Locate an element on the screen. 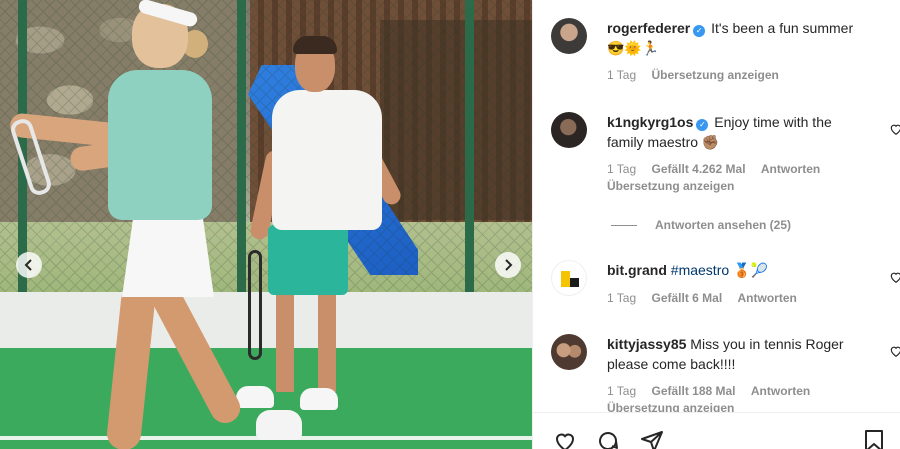  paper-plane-icon is located at coordinates (652, 440).